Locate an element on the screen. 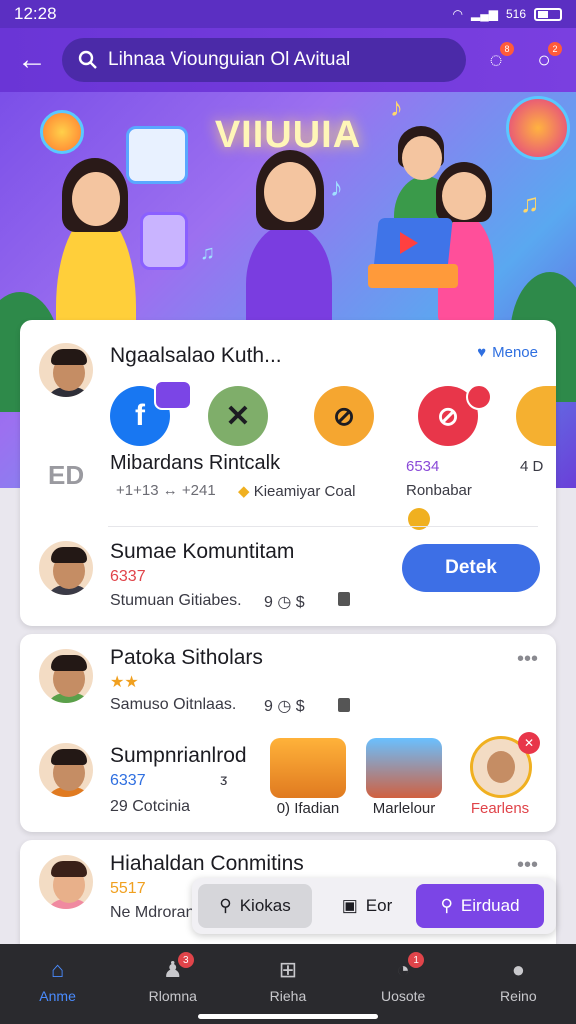 The height and width of the screenshot is (1024, 576). play-icon is located at coordinates (409, 243).